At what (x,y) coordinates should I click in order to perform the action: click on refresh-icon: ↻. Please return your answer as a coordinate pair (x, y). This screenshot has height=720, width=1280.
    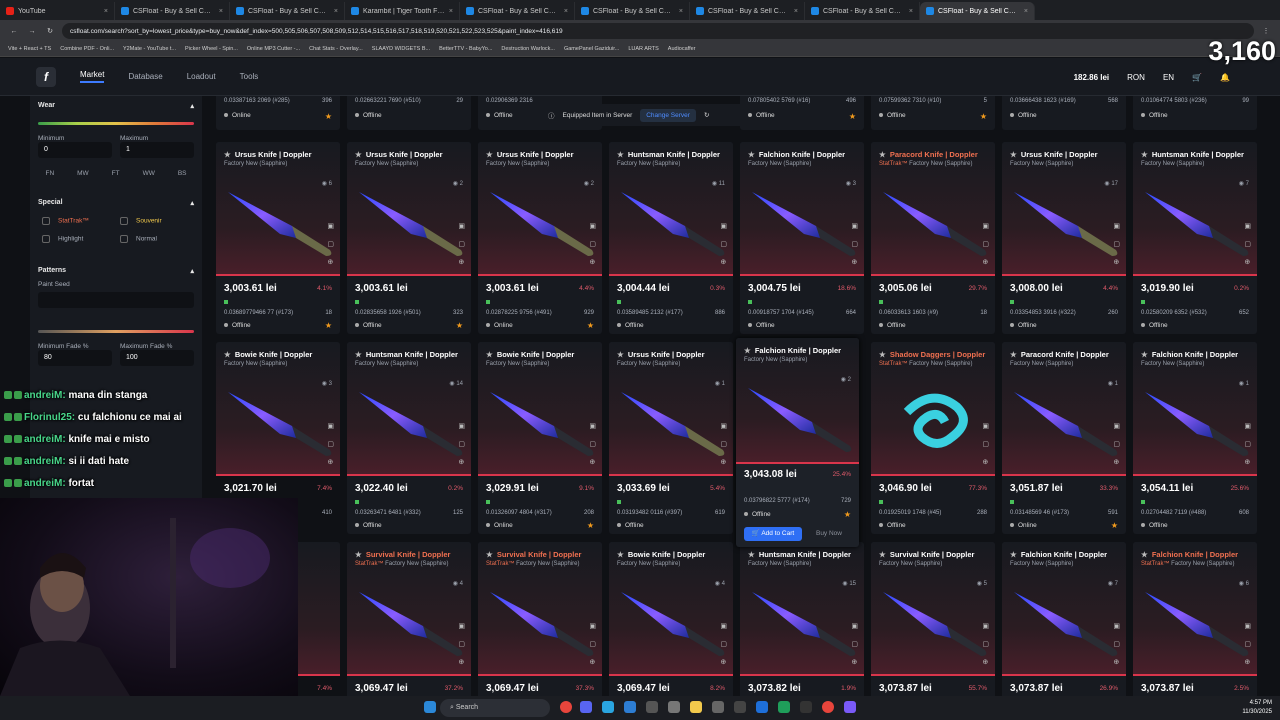
    Looking at the image, I should click on (706, 115).